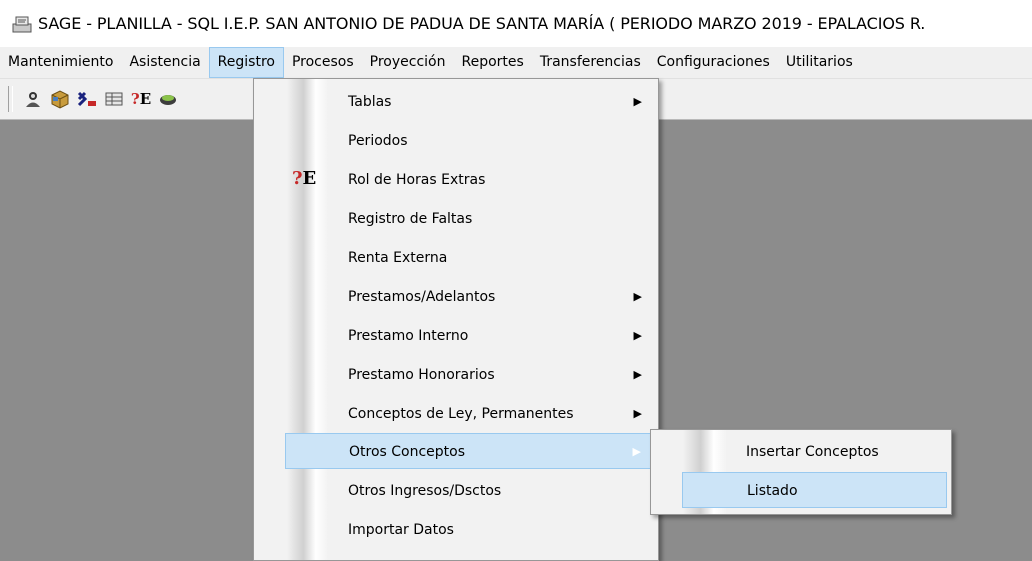  What do you see at coordinates (410, 219) in the screenshot?
I see `menu-item-label: Registro de Faltas` at bounding box center [410, 219].